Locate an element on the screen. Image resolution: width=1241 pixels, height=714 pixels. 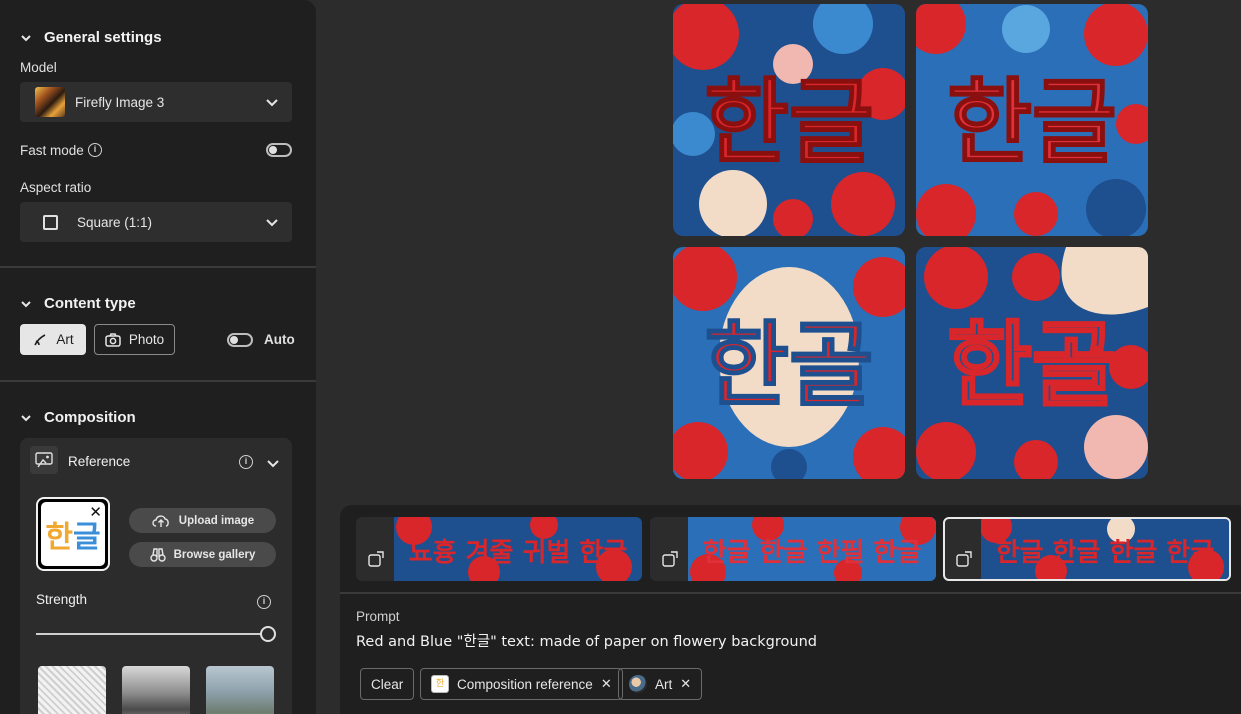
style-thumbnail-interior is located at coordinates (240, 690).